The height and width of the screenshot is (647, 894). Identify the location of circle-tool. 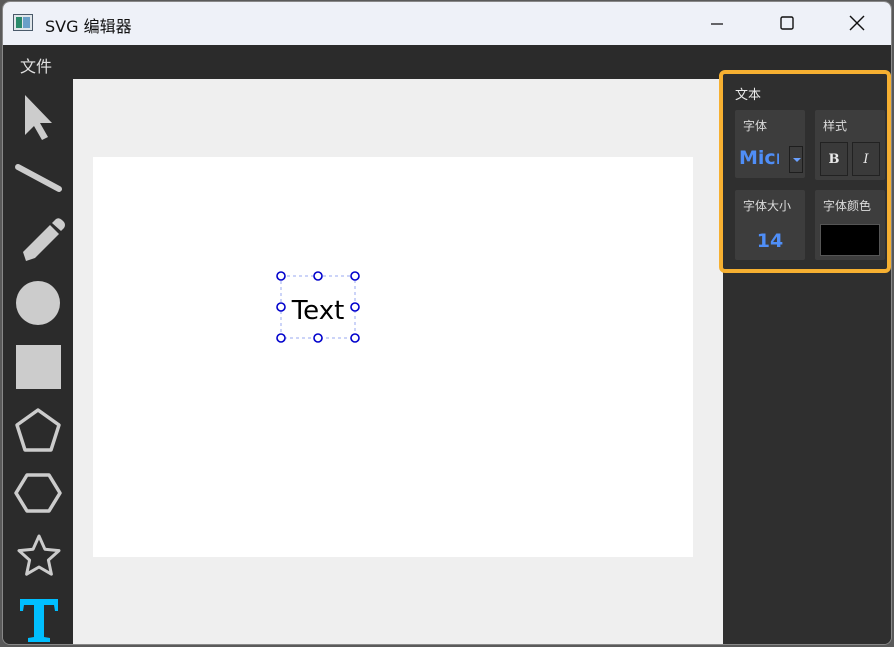
(38, 301).